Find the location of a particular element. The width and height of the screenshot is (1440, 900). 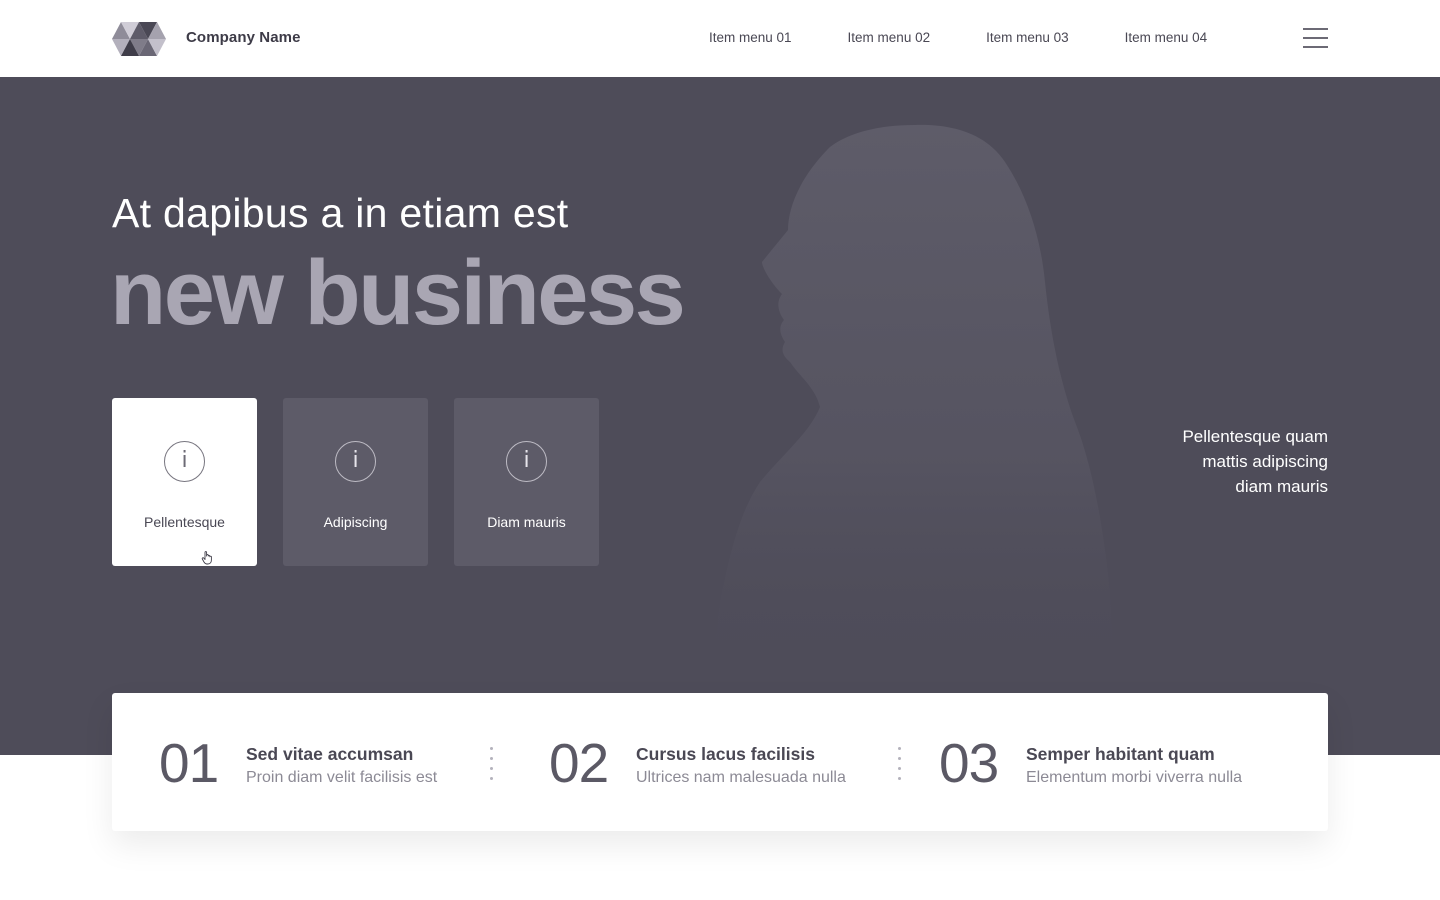

hero-subtitle: At dapibus a in etiam est is located at coordinates (340, 213).